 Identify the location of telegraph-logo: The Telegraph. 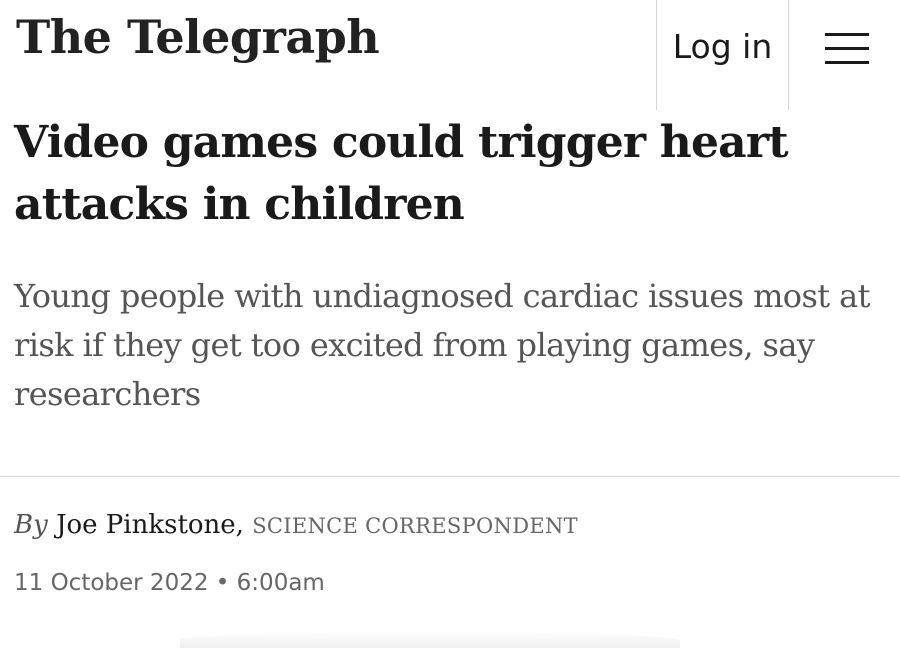
(198, 37).